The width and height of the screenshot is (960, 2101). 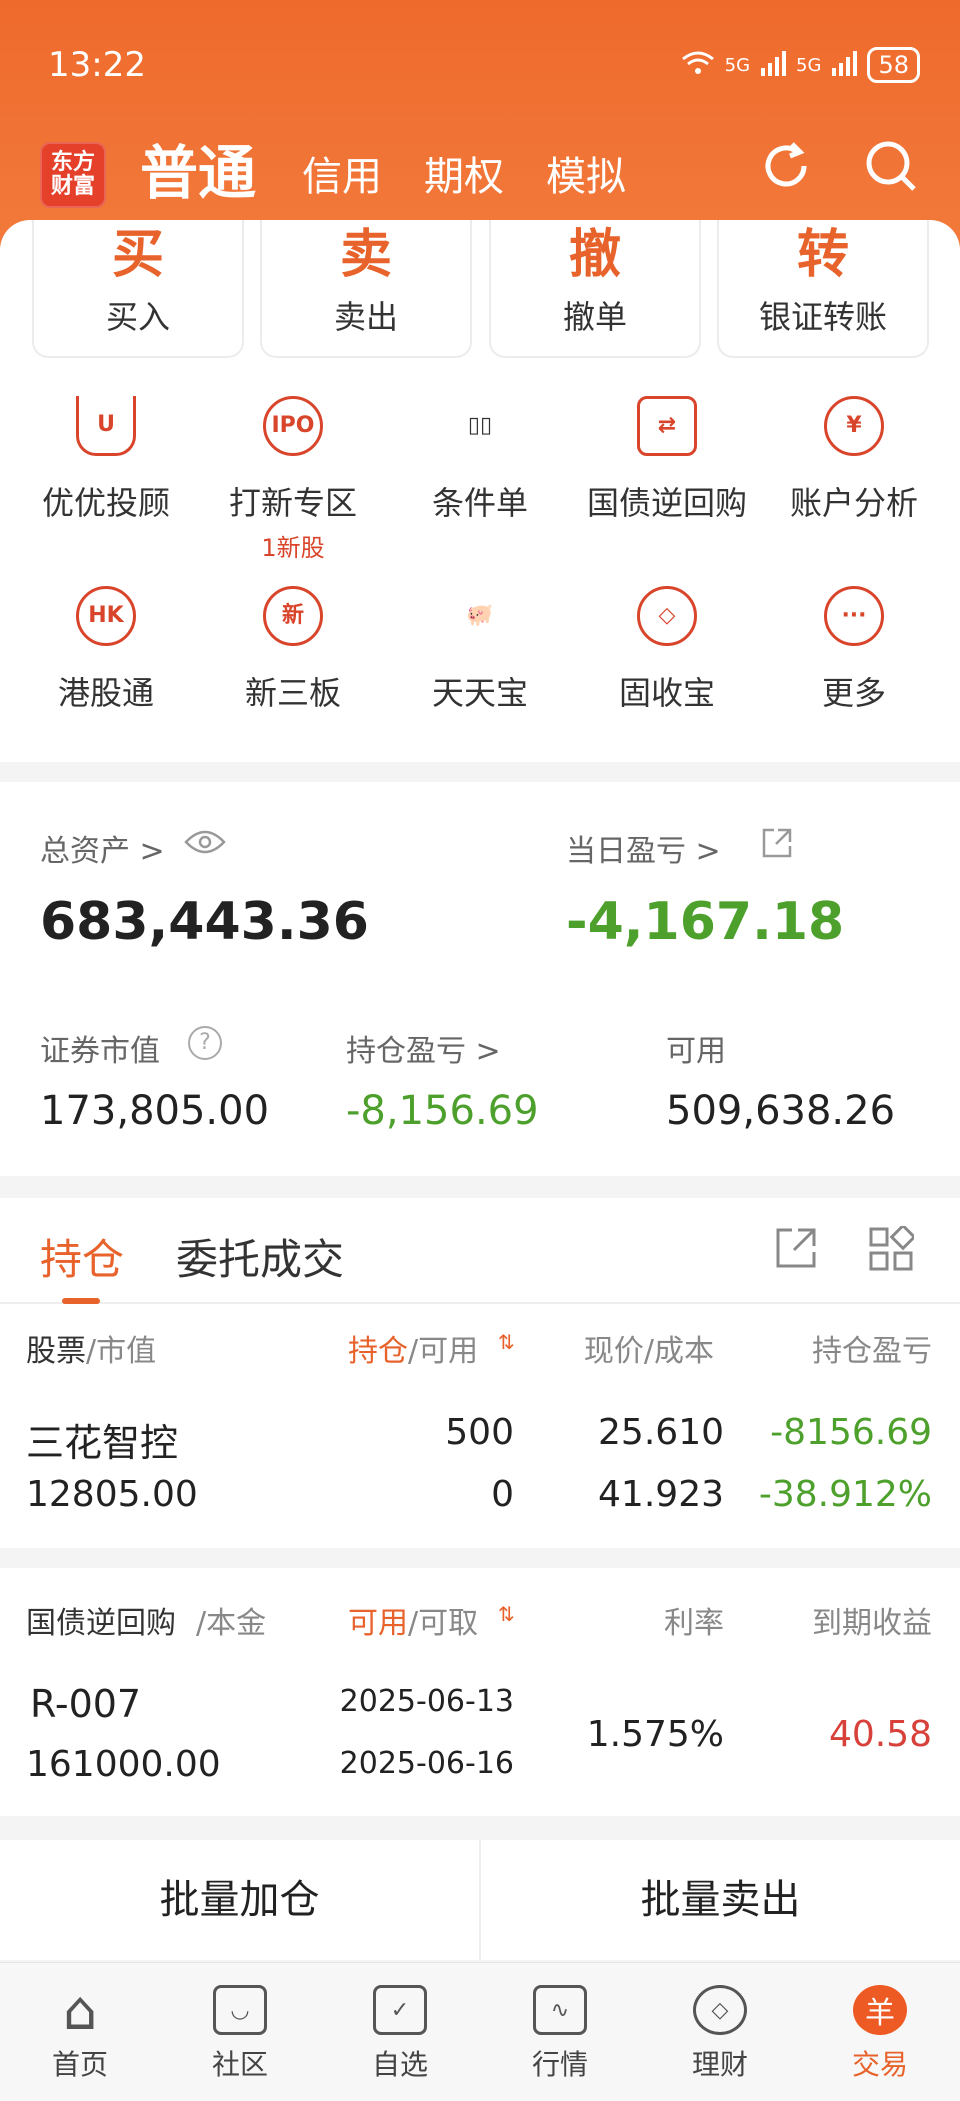 What do you see at coordinates (293, 650) in the screenshot?
I see `grid-item-neeq: 新 新三板` at bounding box center [293, 650].